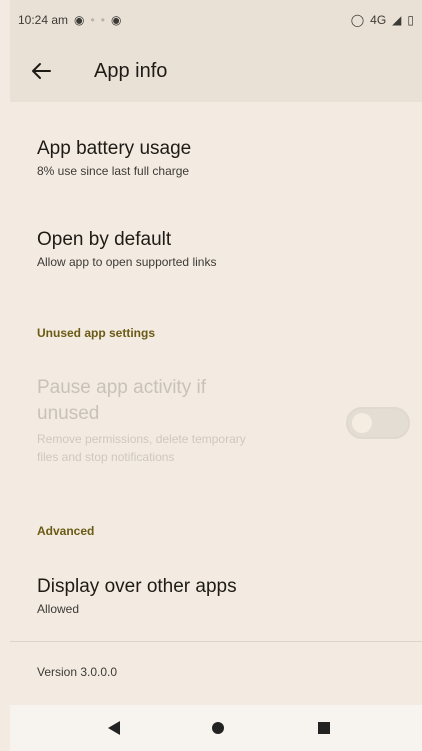  I want to click on network-type: 4G, so click(378, 20).